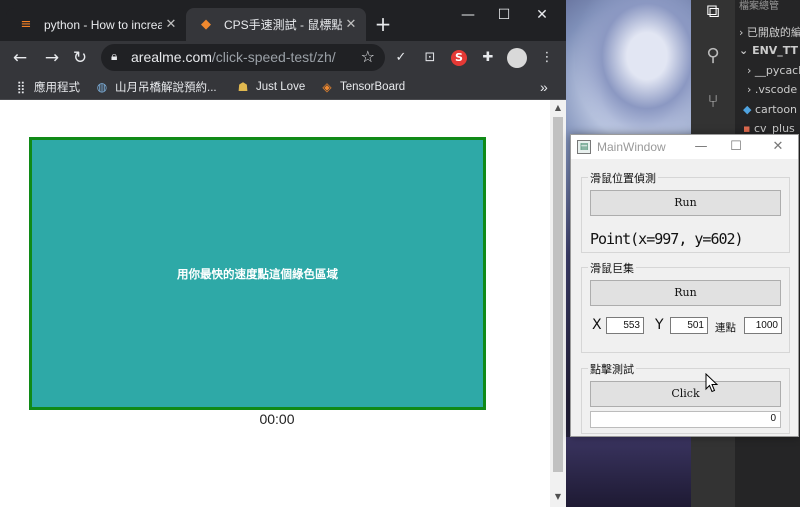 The height and width of the screenshot is (507, 800). Describe the element at coordinates (243, 87) in the screenshot. I see `people-icon: ☗` at that location.